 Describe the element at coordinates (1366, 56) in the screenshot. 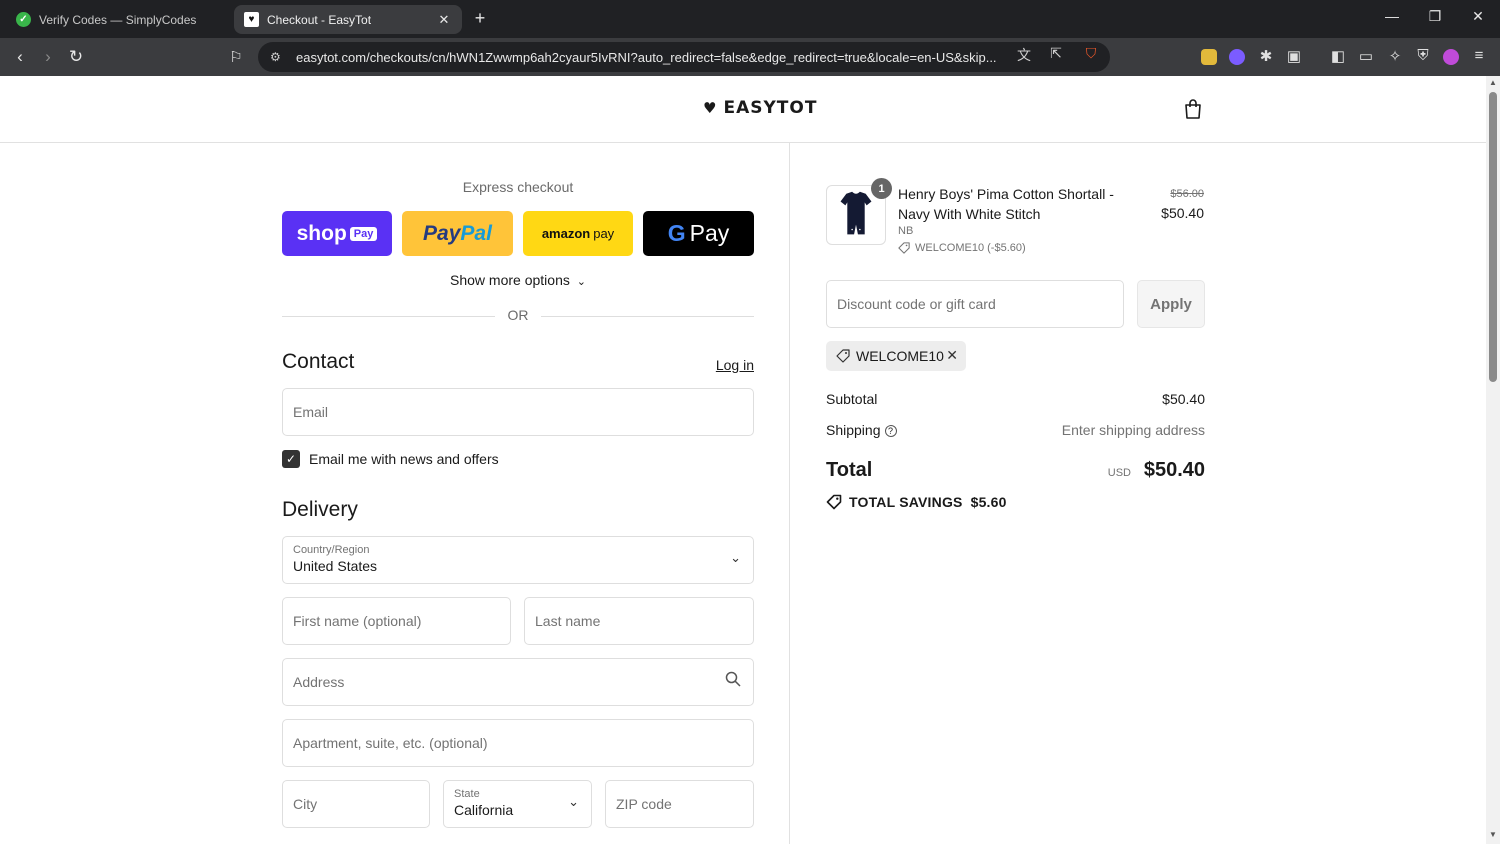

I see `wallet-icon: ▭` at that location.